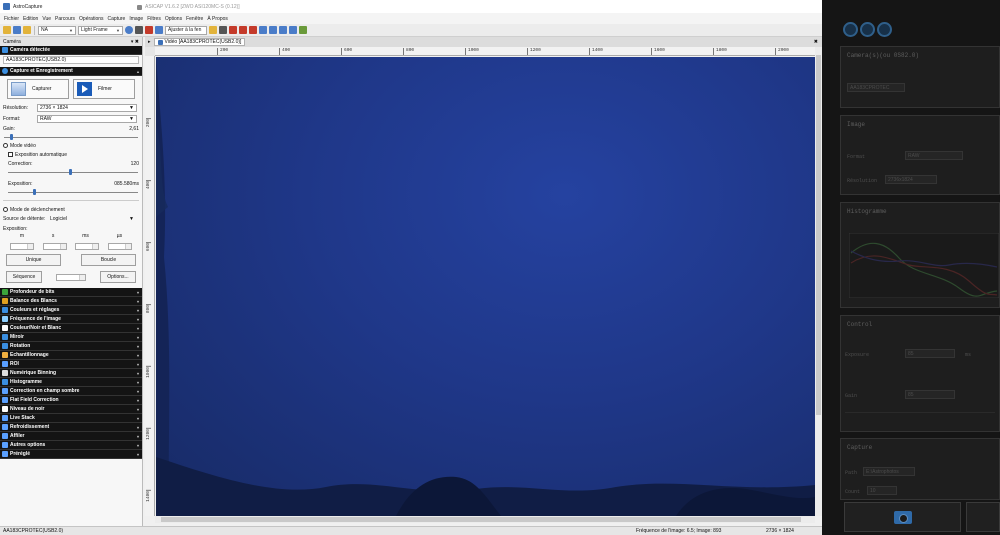 The image size is (1000, 535). Describe the element at coordinates (283, 30) in the screenshot. I see `zoom-in-icon` at that location.